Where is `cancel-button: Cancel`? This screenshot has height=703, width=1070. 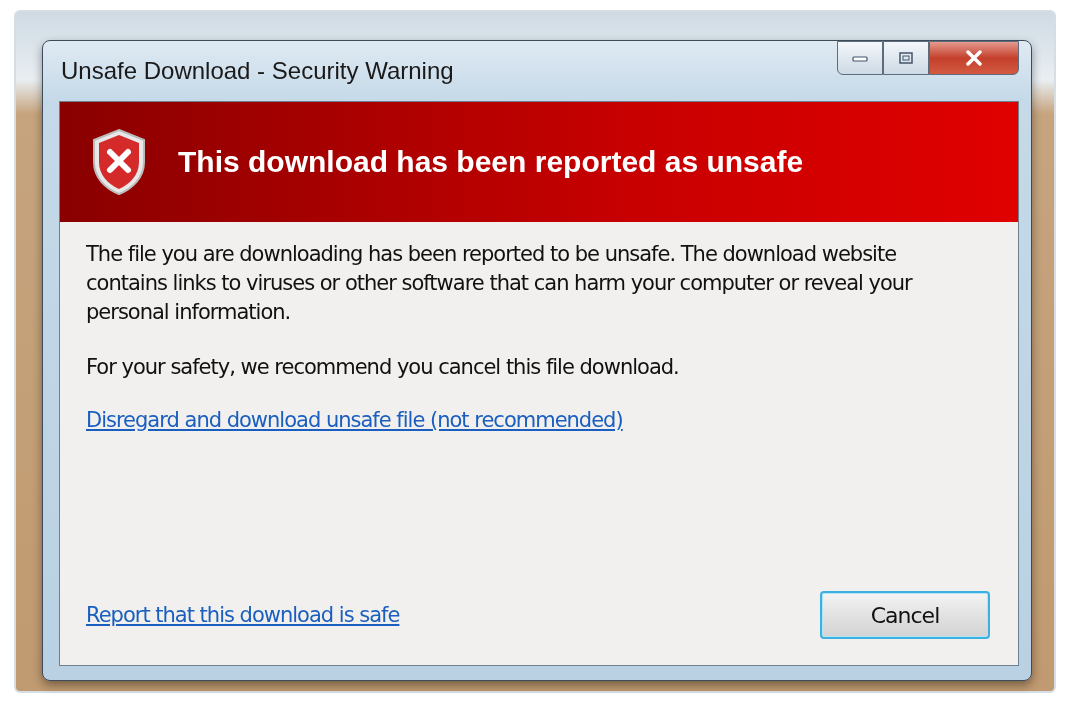 cancel-button: Cancel is located at coordinates (905, 615).